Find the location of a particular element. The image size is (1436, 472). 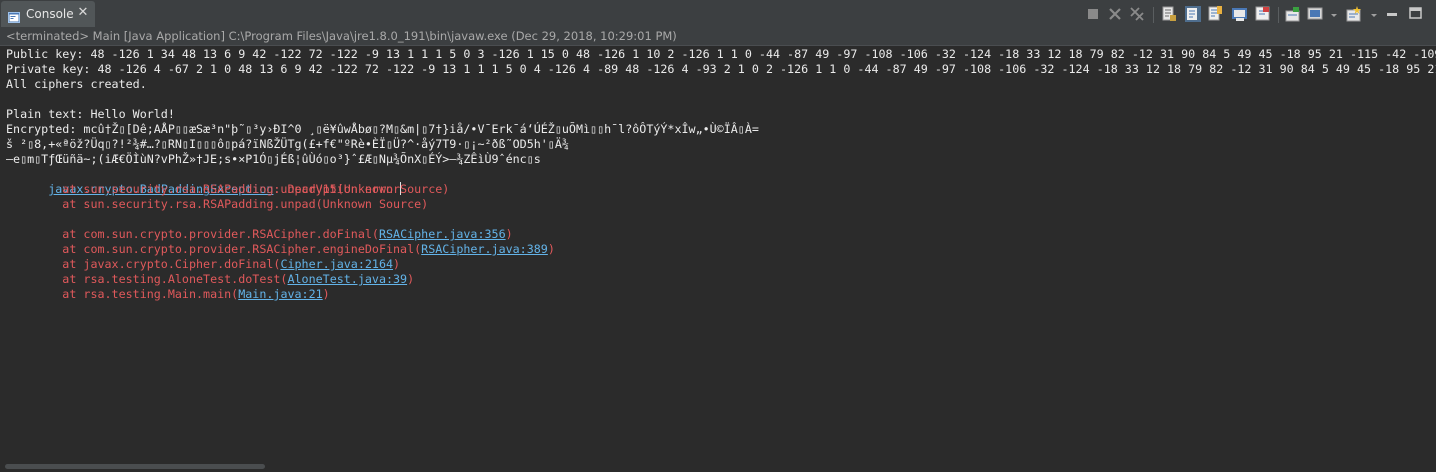

word-wrap-button is located at coordinates (1240, 14).